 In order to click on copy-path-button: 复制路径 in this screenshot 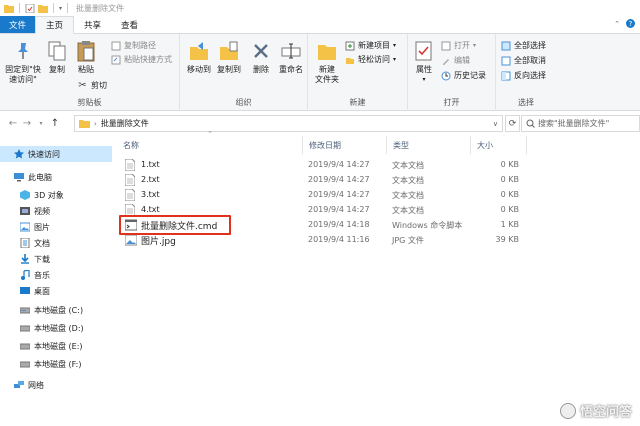, I will do `click(133, 45)`.